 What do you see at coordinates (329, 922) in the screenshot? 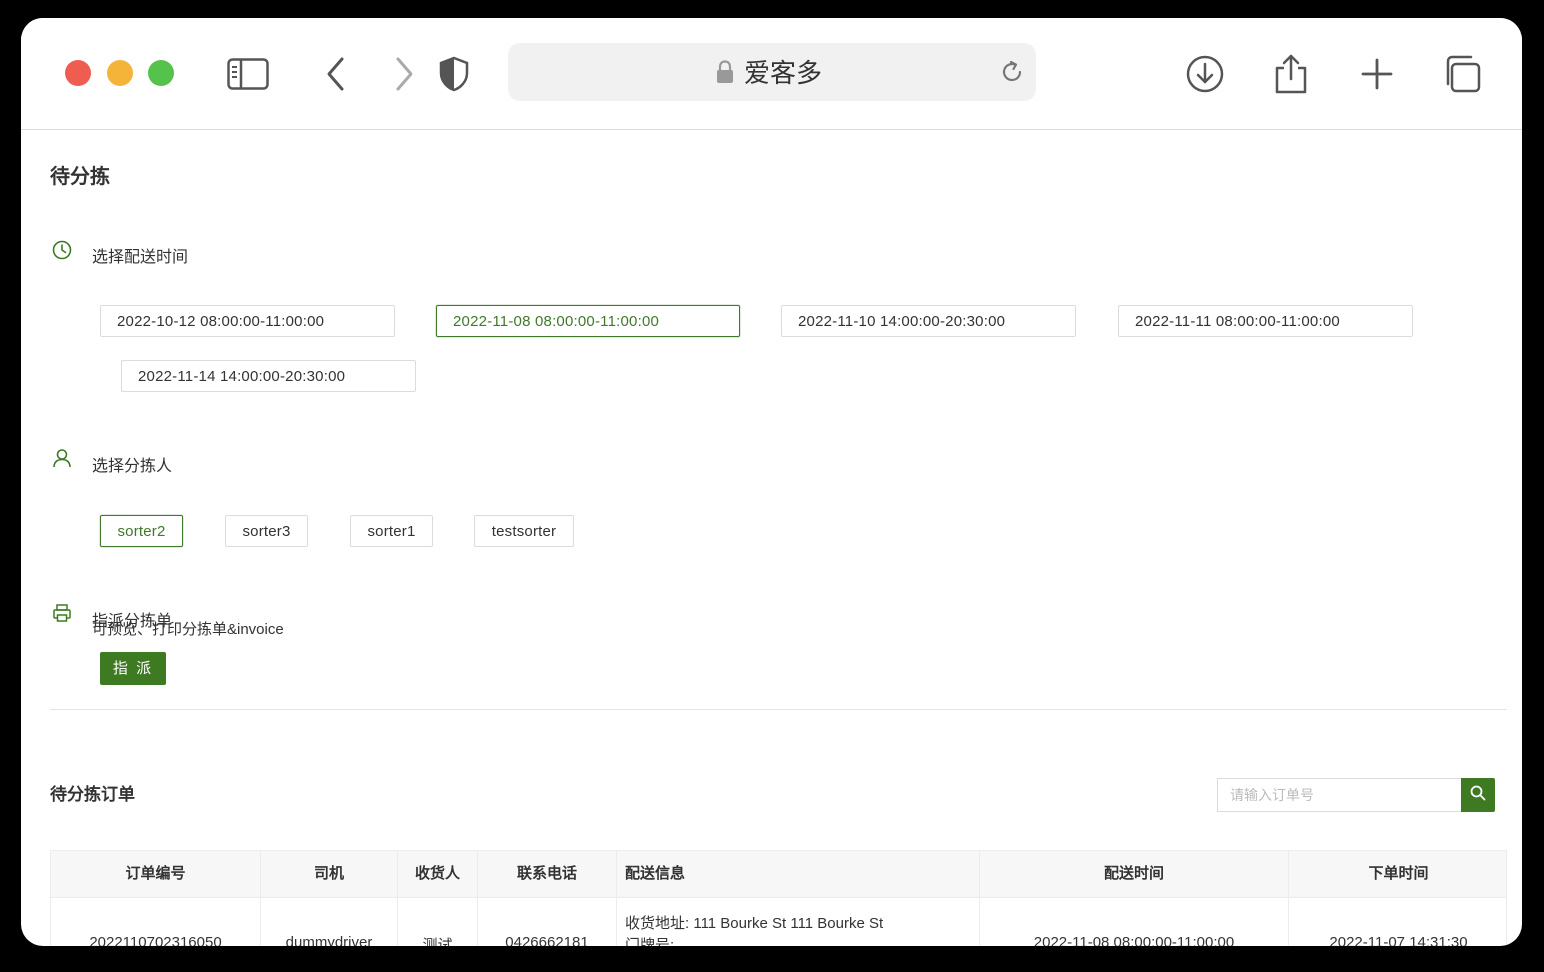
I see `cell-driver: dummydriver` at bounding box center [329, 922].